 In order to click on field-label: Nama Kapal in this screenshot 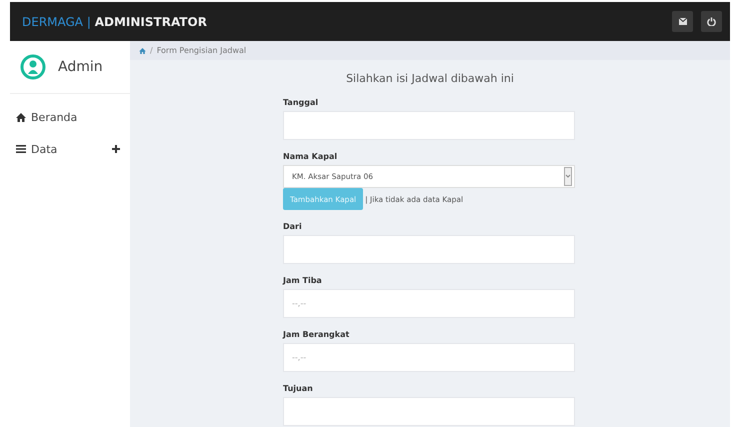, I will do `click(310, 156)`.